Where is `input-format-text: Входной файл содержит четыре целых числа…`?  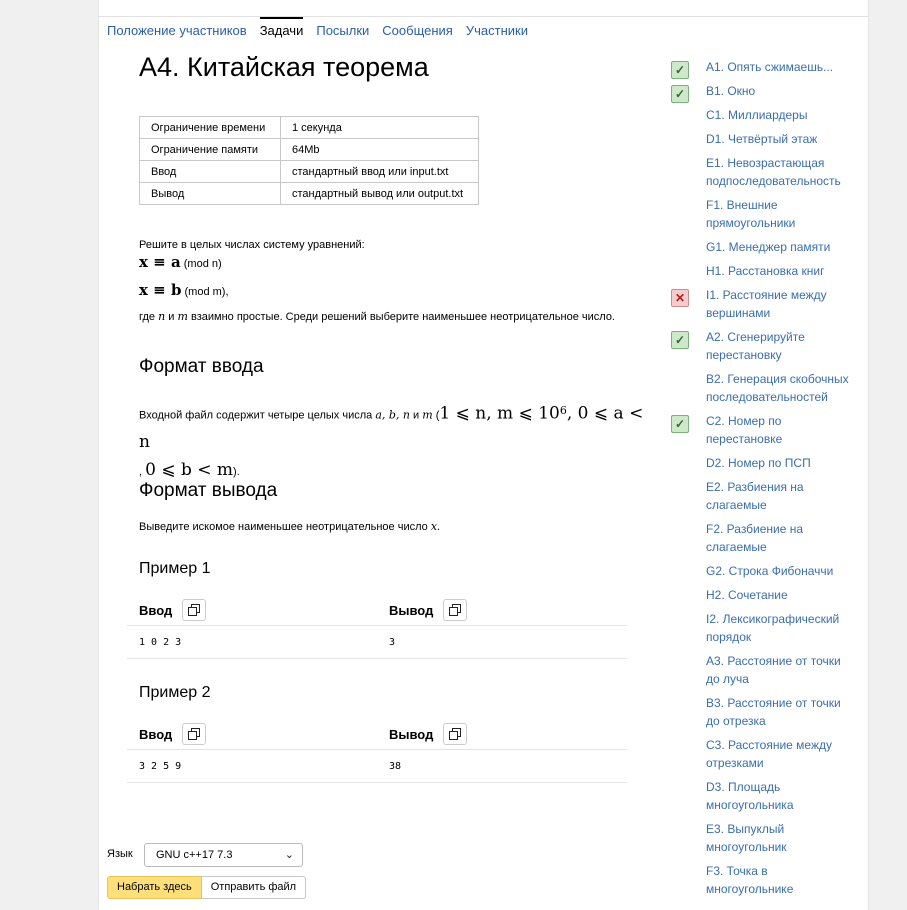
input-format-text: Входной файл содержит четыре целых числа… is located at coordinates (394, 441).